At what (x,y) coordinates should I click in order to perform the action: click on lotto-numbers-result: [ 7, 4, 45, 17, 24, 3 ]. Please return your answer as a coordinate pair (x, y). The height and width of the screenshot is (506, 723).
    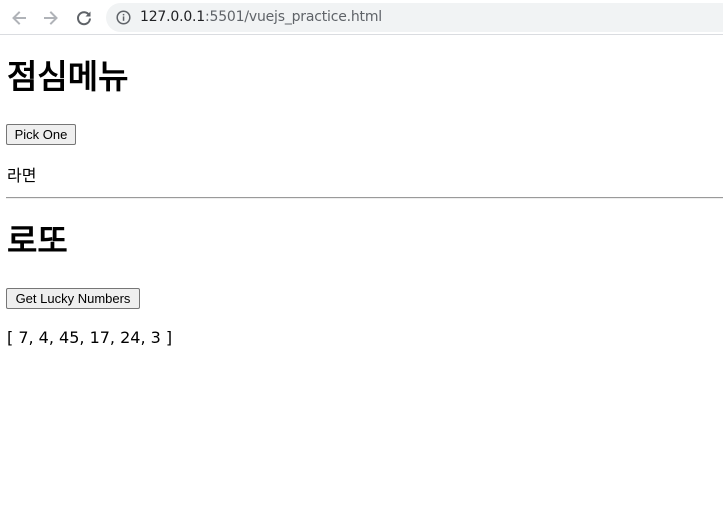
    Looking at the image, I should click on (90, 337).